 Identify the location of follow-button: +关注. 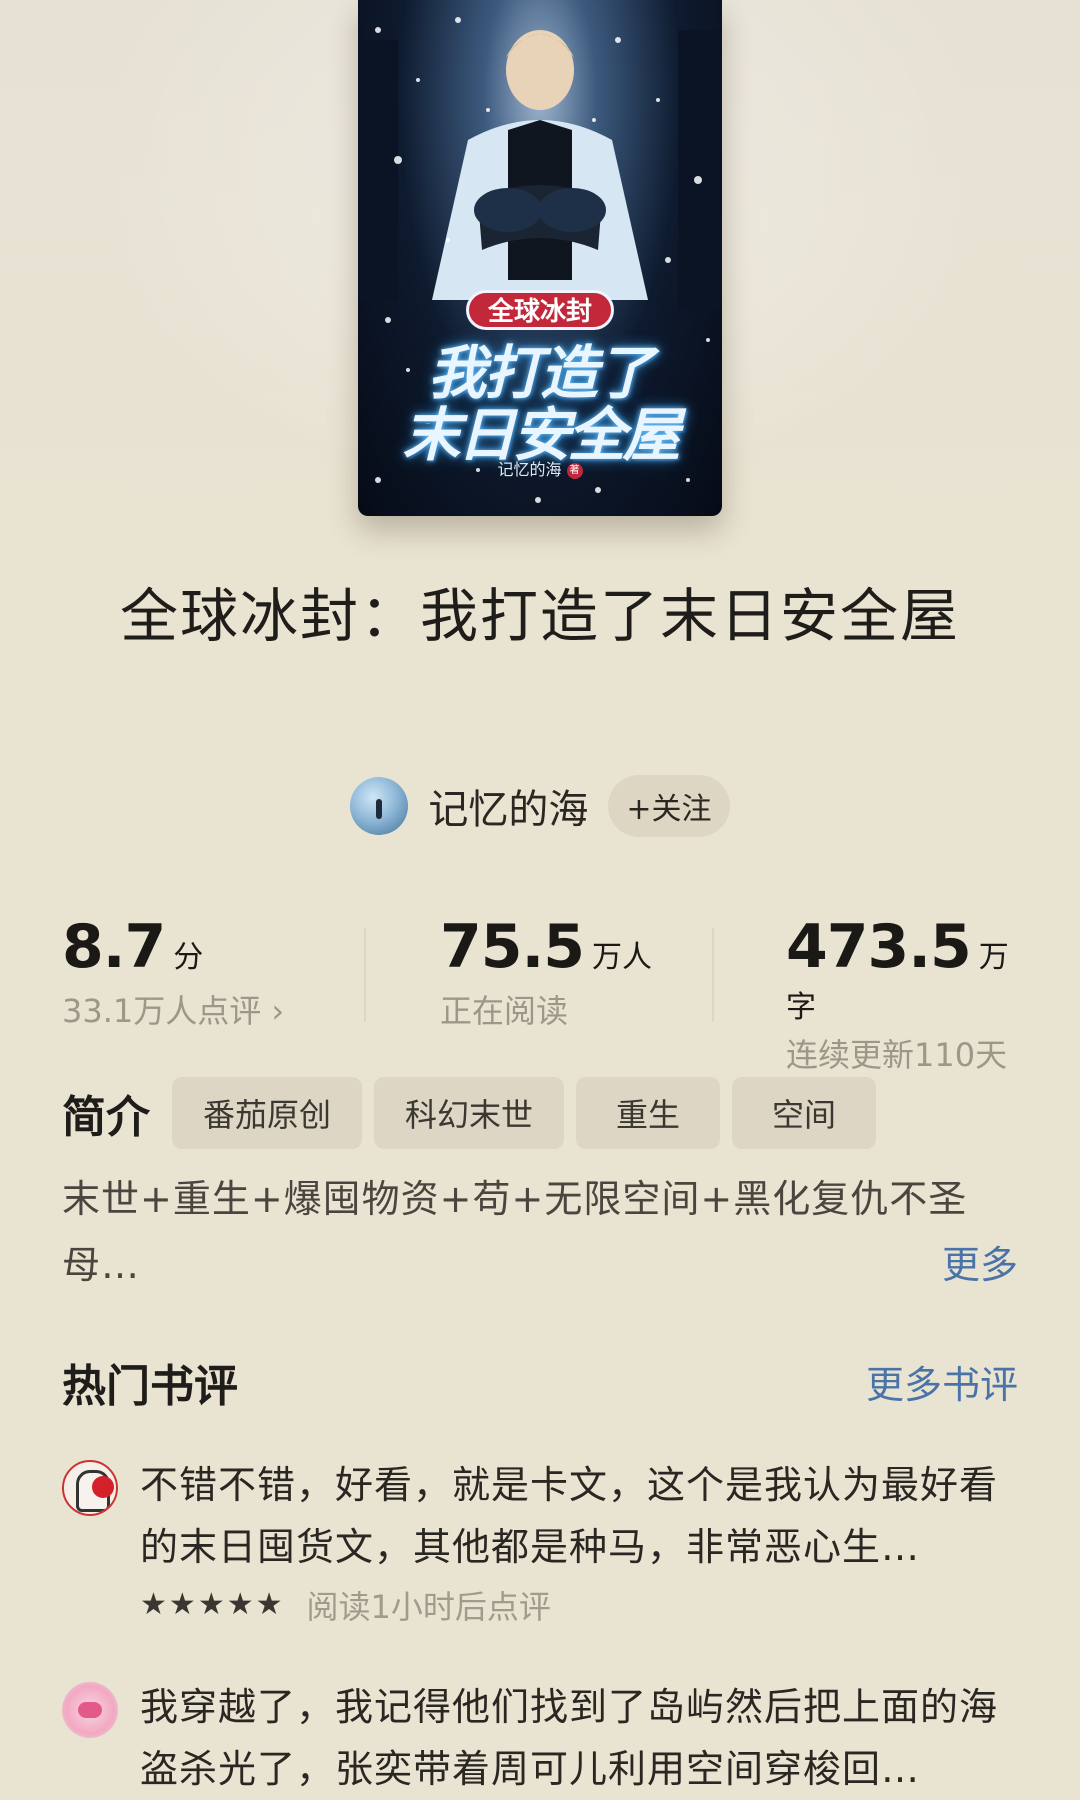
(669, 806).